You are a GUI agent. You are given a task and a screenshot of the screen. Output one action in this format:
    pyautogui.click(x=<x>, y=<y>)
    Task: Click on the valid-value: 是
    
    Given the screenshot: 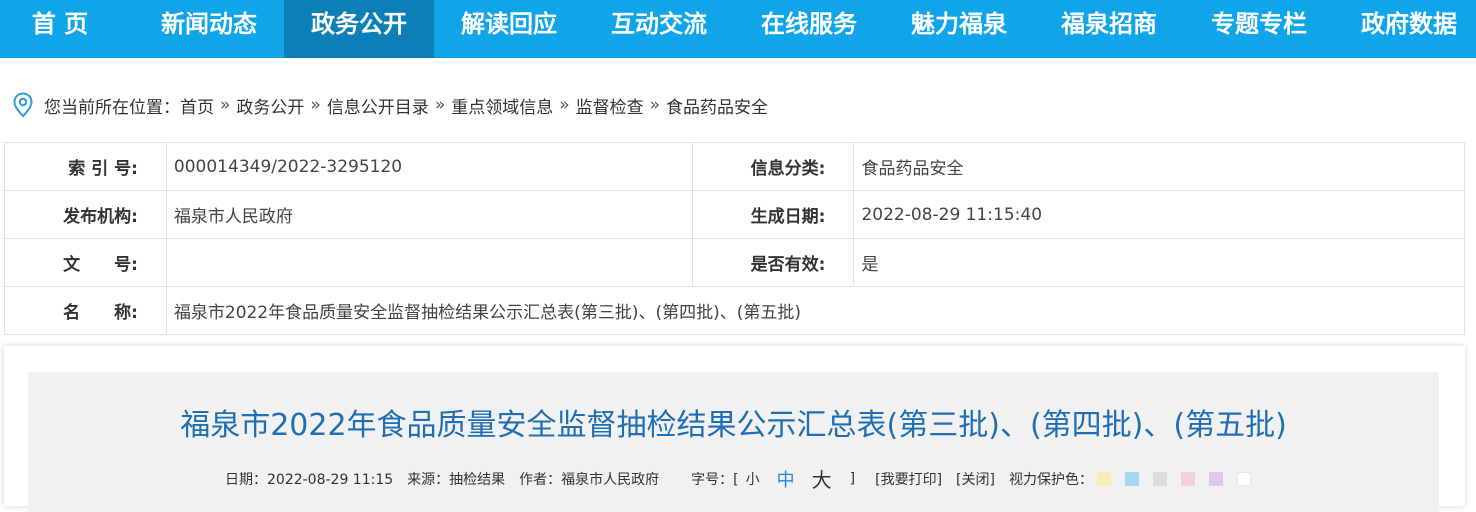 What is the action you would take?
    pyautogui.click(x=1159, y=262)
    